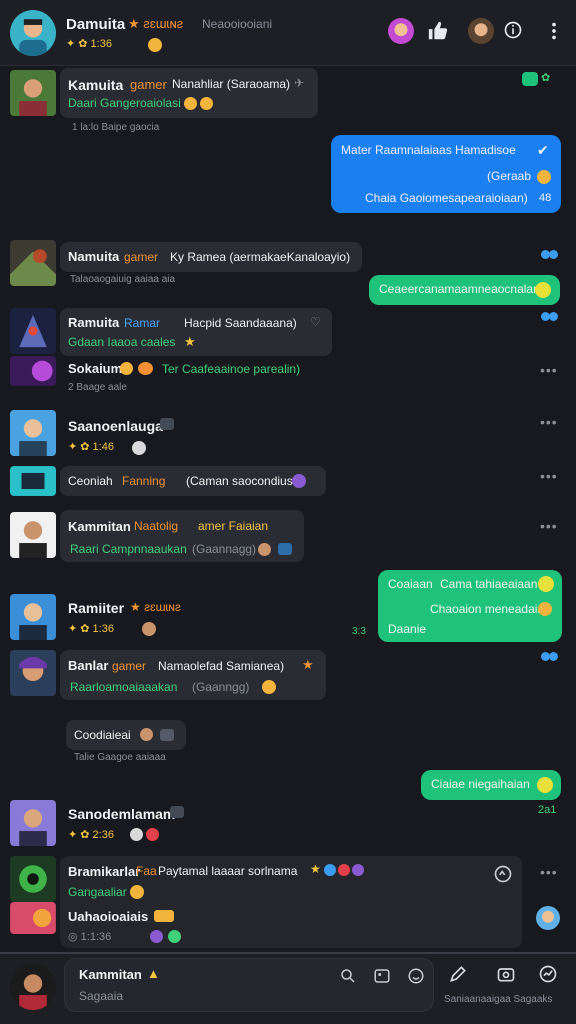  I want to click on pen-icon, so click(458, 976).